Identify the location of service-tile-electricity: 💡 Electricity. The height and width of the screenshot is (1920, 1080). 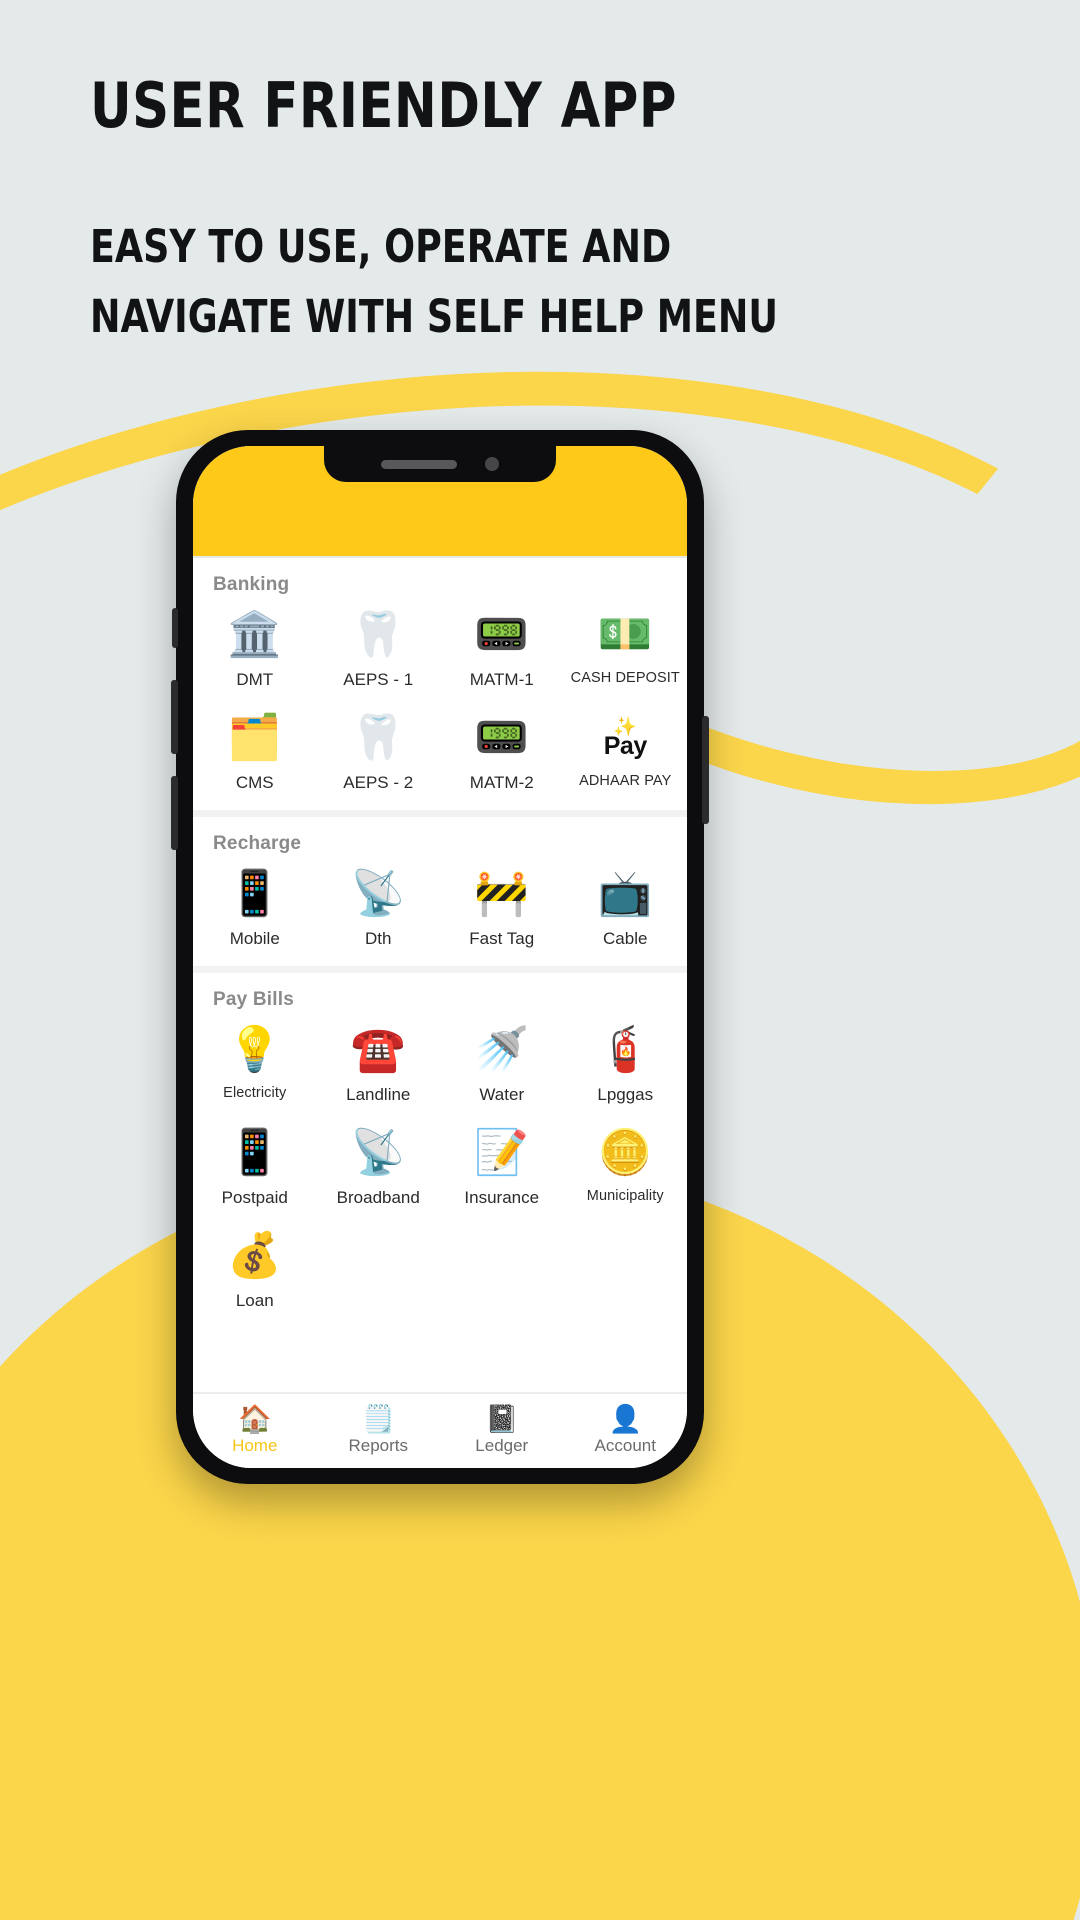
(255, 1065).